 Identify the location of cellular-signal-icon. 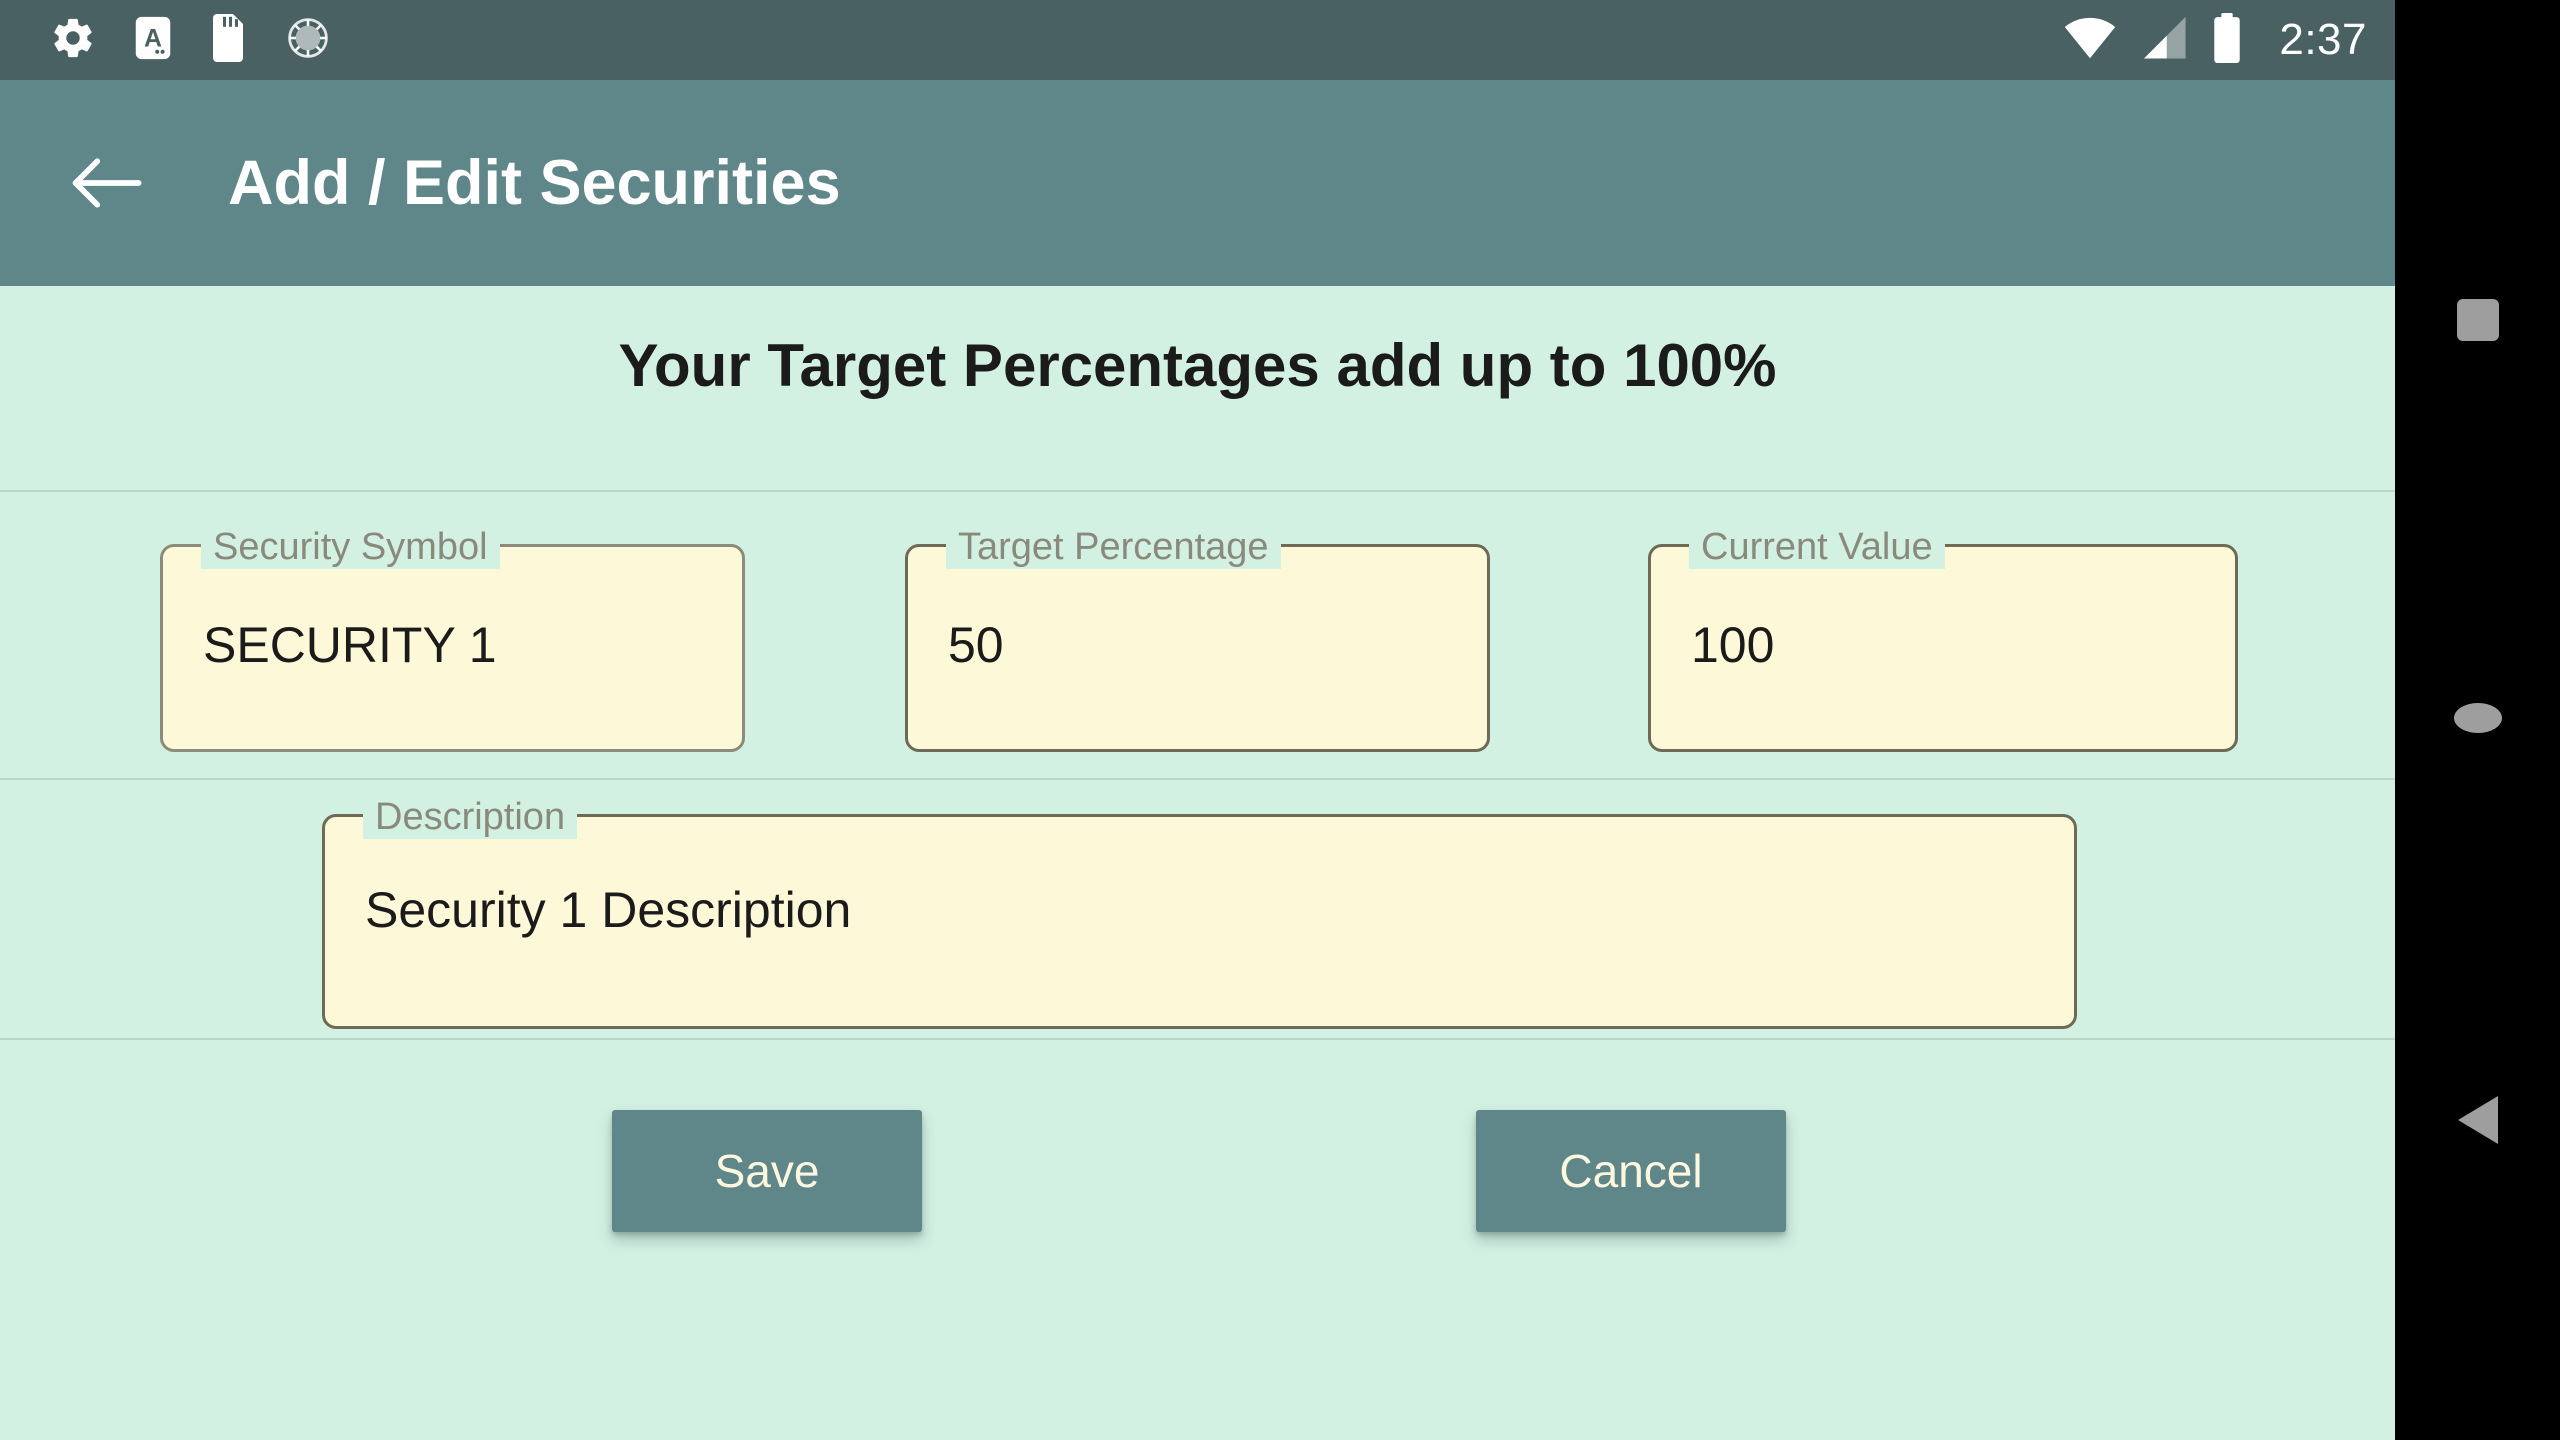
(2164, 40).